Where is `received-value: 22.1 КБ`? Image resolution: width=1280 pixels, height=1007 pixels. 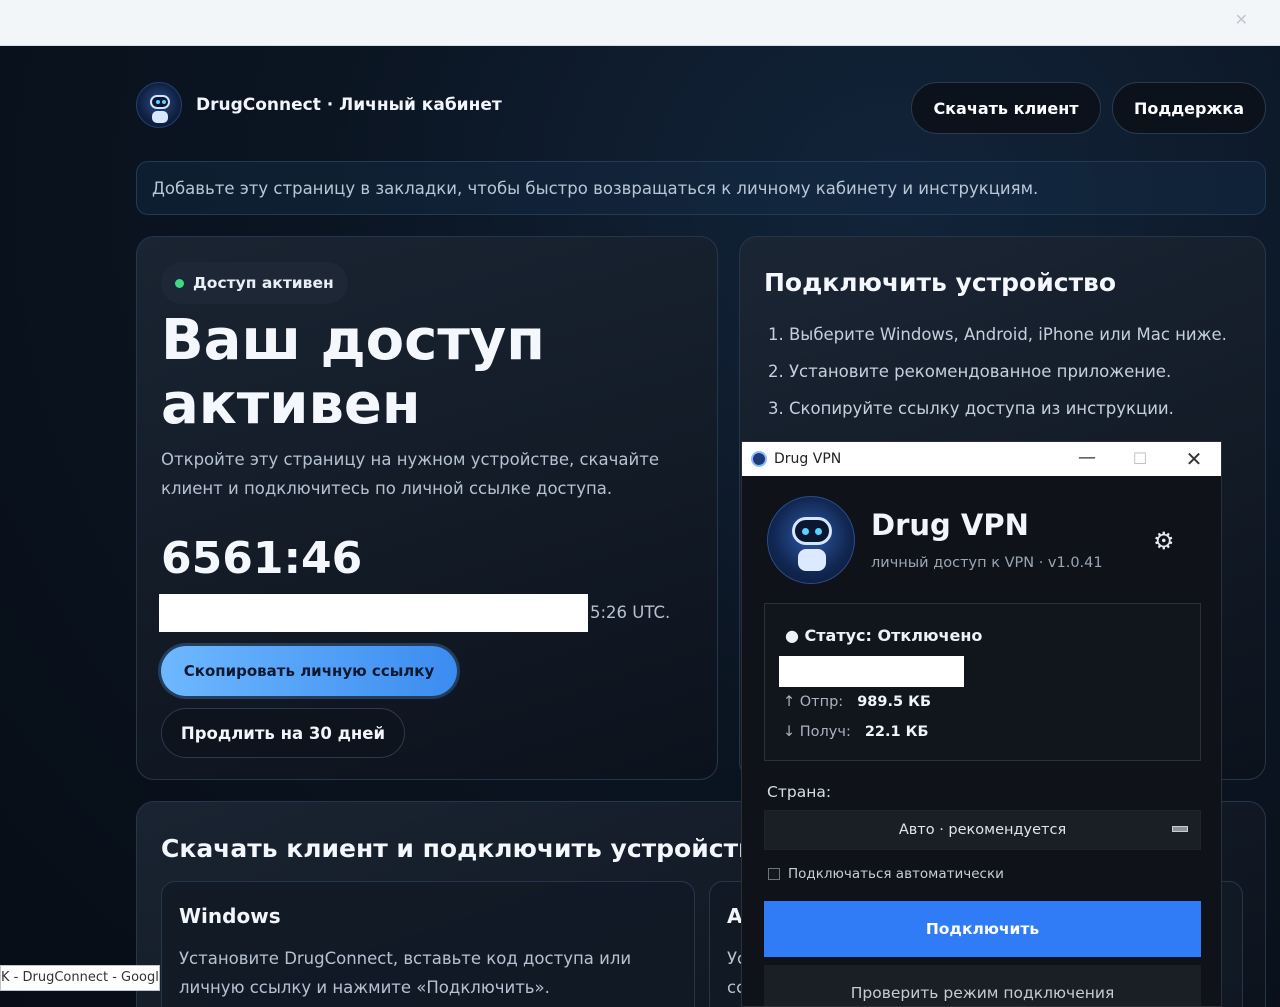
received-value: 22.1 КБ is located at coordinates (896, 732).